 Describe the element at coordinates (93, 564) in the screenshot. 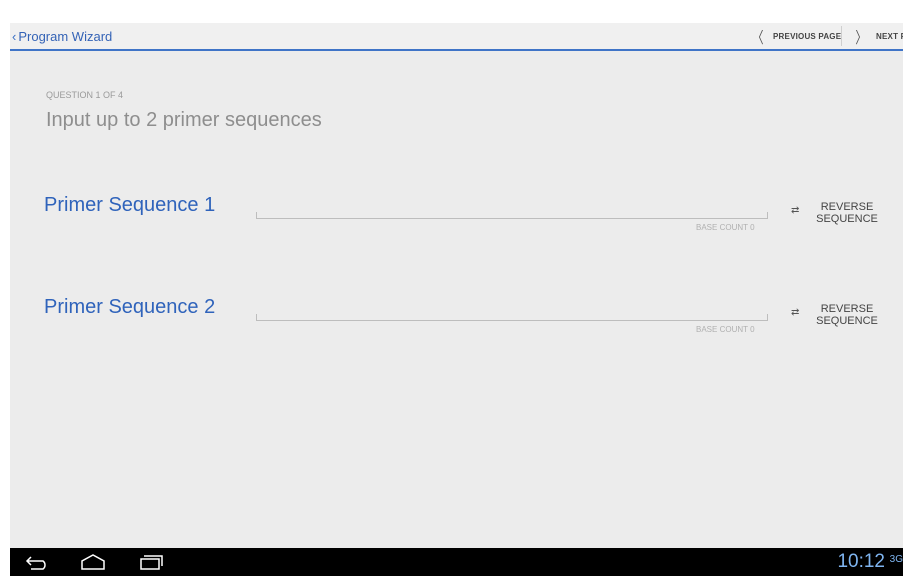

I see `home-icon` at that location.